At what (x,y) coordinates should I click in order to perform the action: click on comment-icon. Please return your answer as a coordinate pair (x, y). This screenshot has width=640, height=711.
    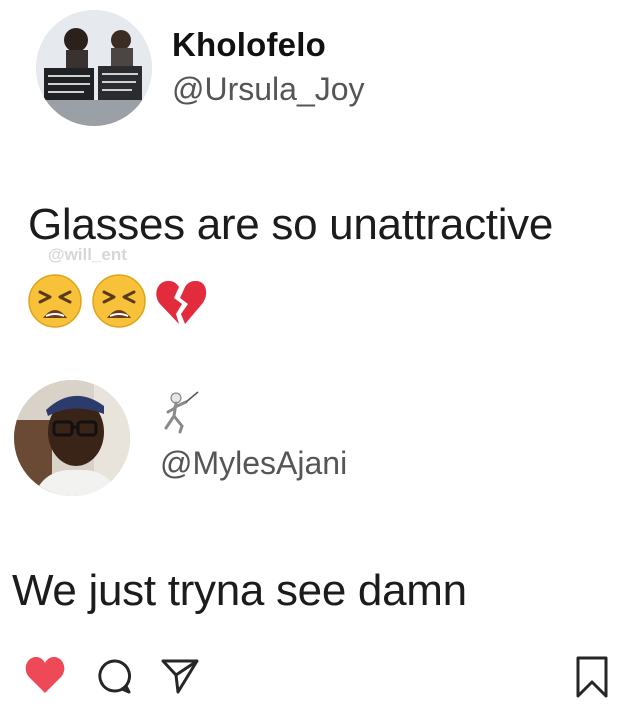
    Looking at the image, I should click on (114, 676).